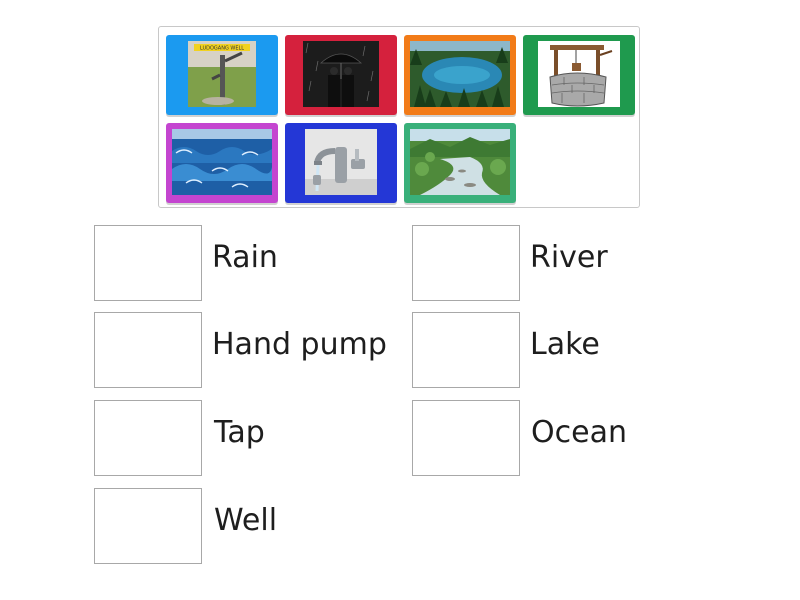 The height and width of the screenshot is (600, 800). Describe the element at coordinates (148, 263) in the screenshot. I see `drop-slot-rain` at that location.